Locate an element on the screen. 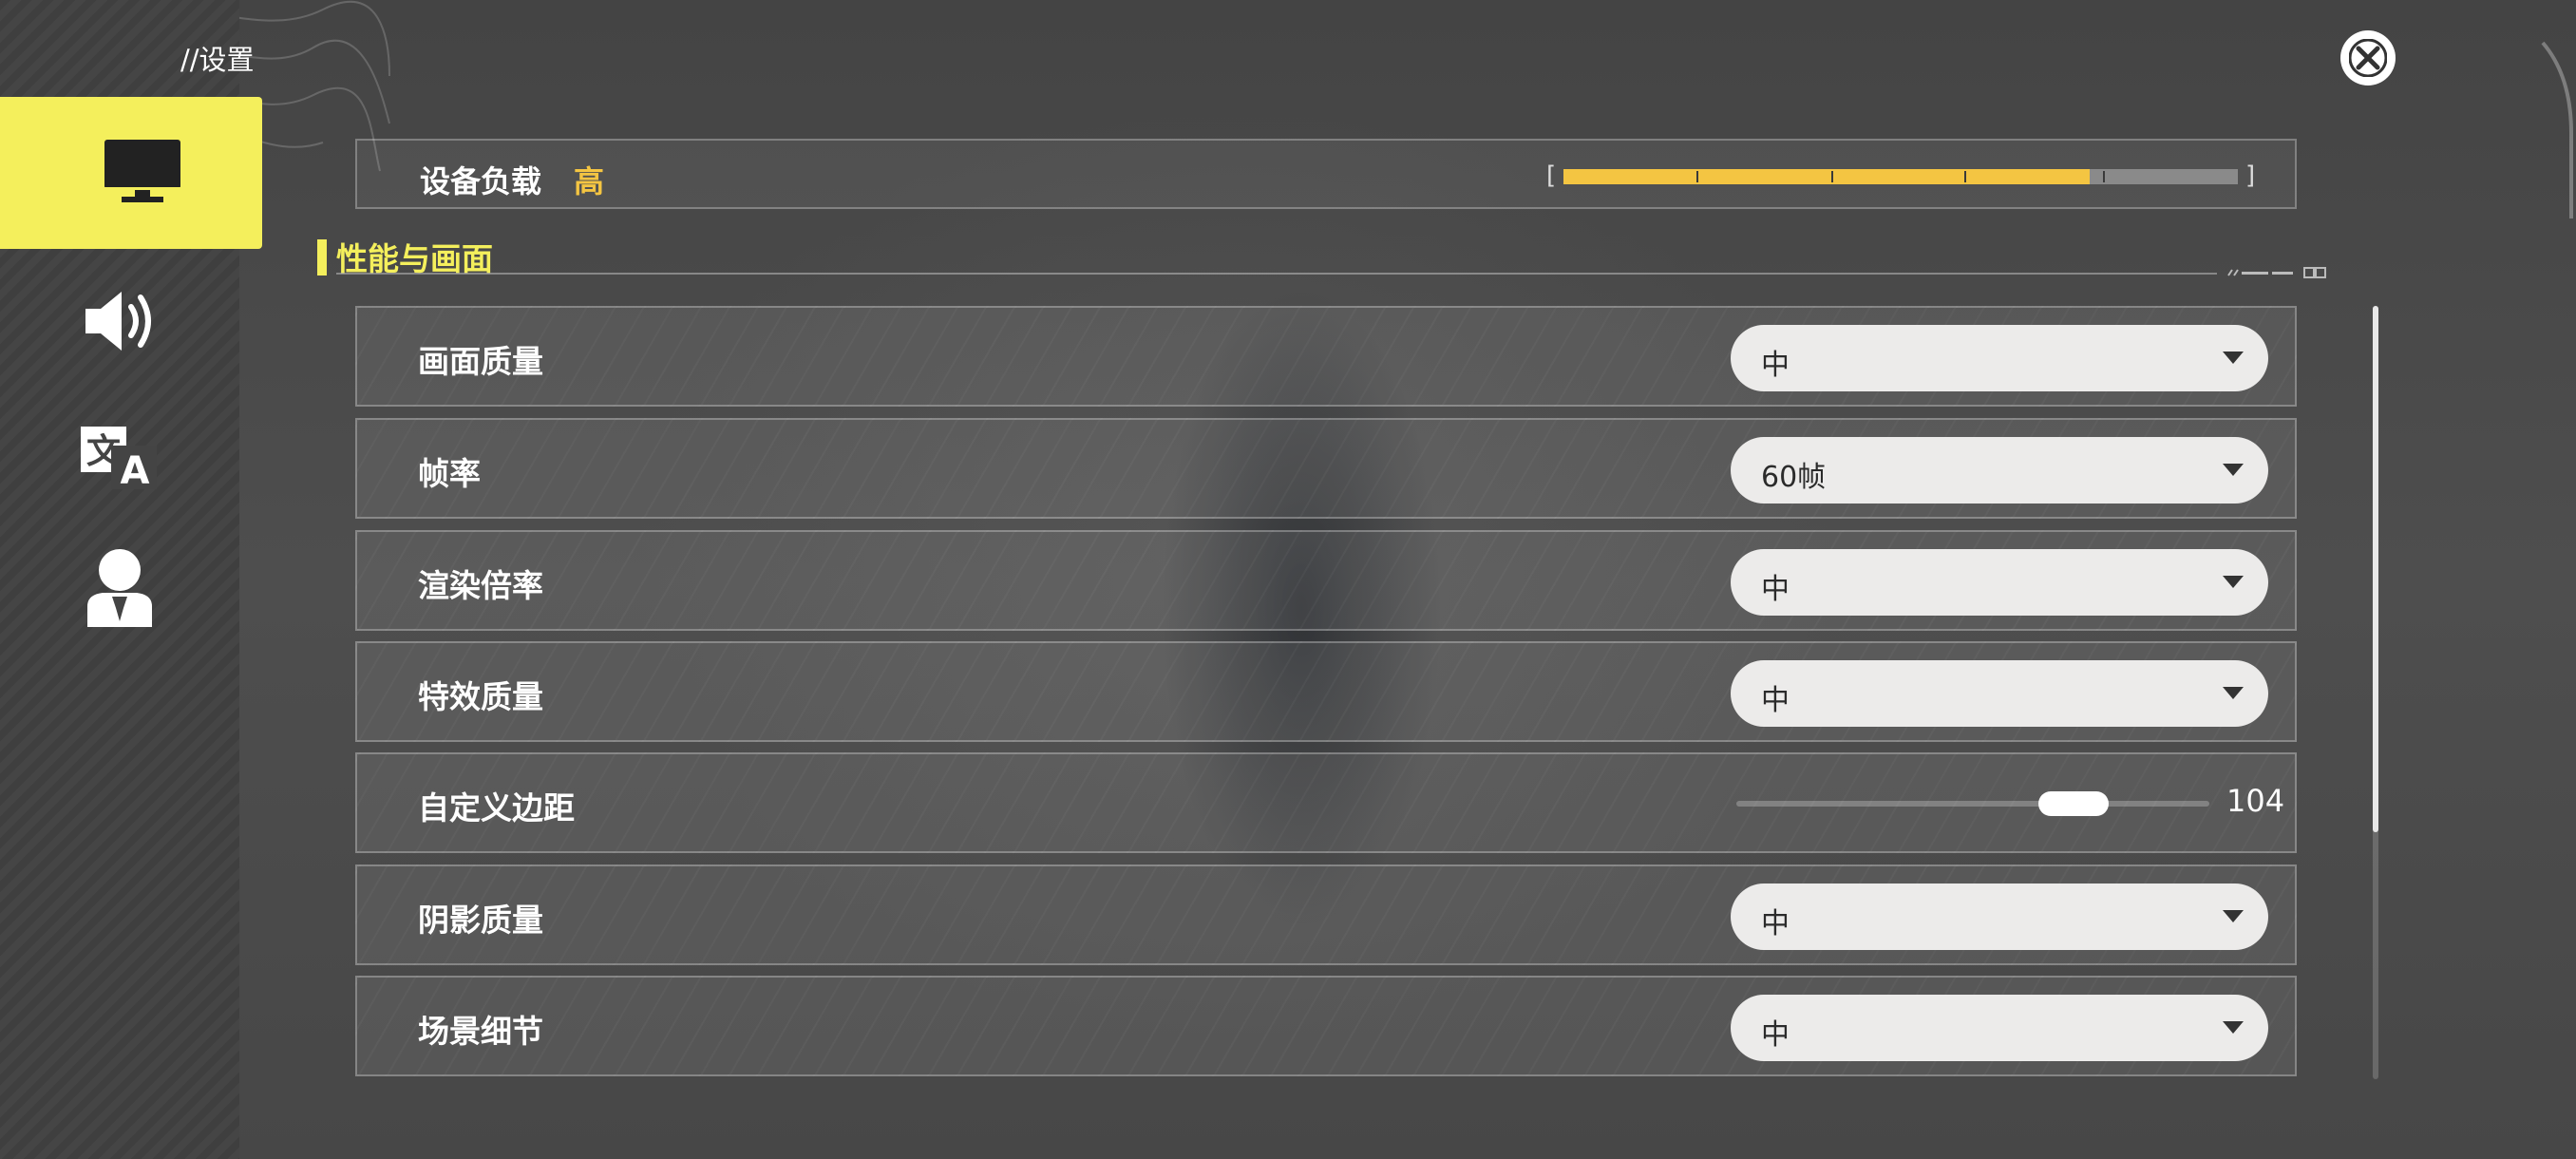 This screenshot has width=2576, height=1159. setting-label: 渲染倍率 is located at coordinates (480, 585).